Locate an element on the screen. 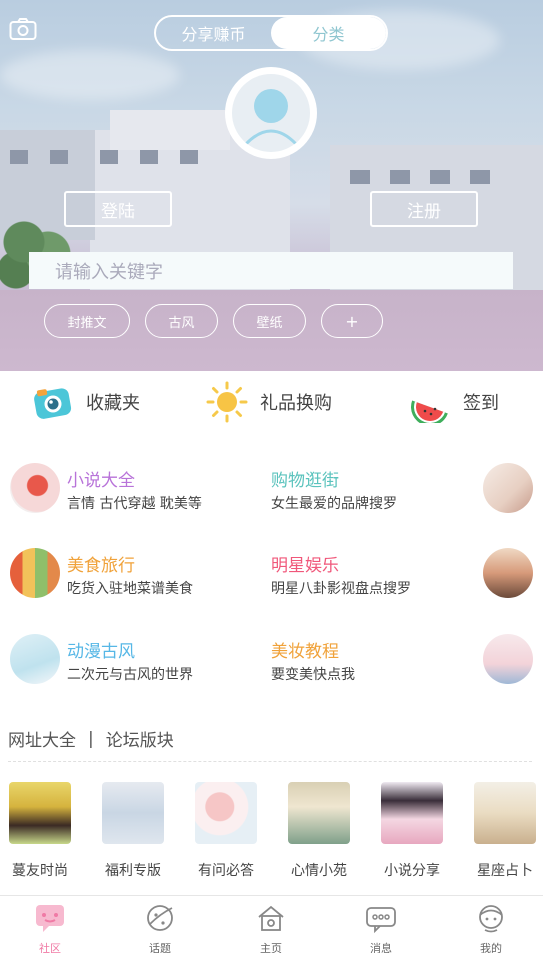  checkin-button: 签到 is located at coordinates (454, 402).